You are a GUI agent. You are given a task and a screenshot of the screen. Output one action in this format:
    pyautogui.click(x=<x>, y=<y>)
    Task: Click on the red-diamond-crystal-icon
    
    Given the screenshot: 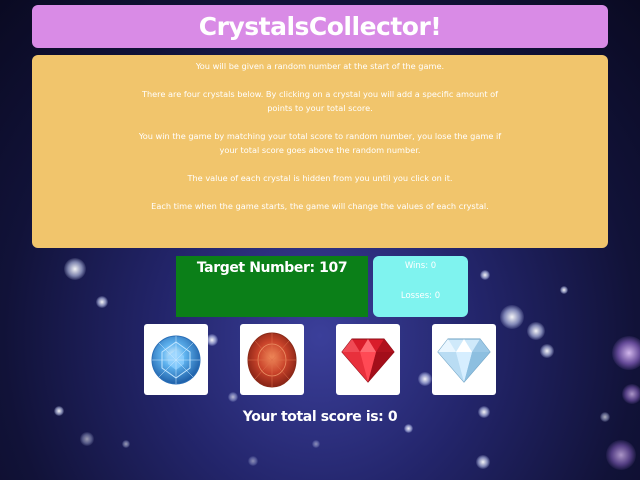 What is the action you would take?
    pyautogui.click(x=368, y=360)
    